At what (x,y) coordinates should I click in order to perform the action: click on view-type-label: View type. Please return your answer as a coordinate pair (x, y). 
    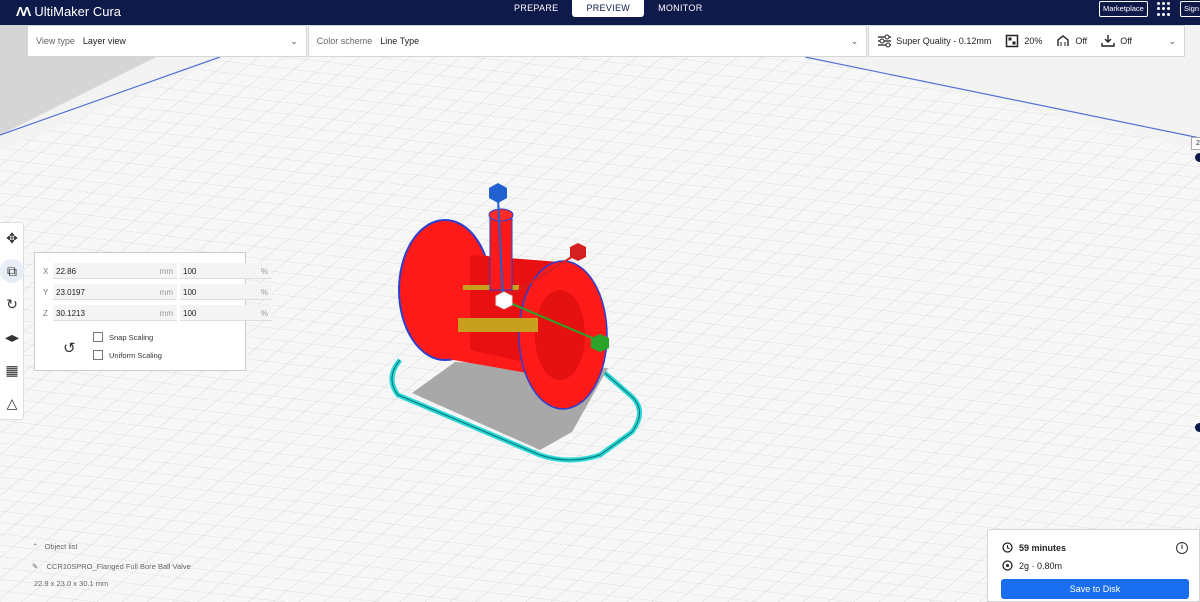
    Looking at the image, I should click on (55, 41).